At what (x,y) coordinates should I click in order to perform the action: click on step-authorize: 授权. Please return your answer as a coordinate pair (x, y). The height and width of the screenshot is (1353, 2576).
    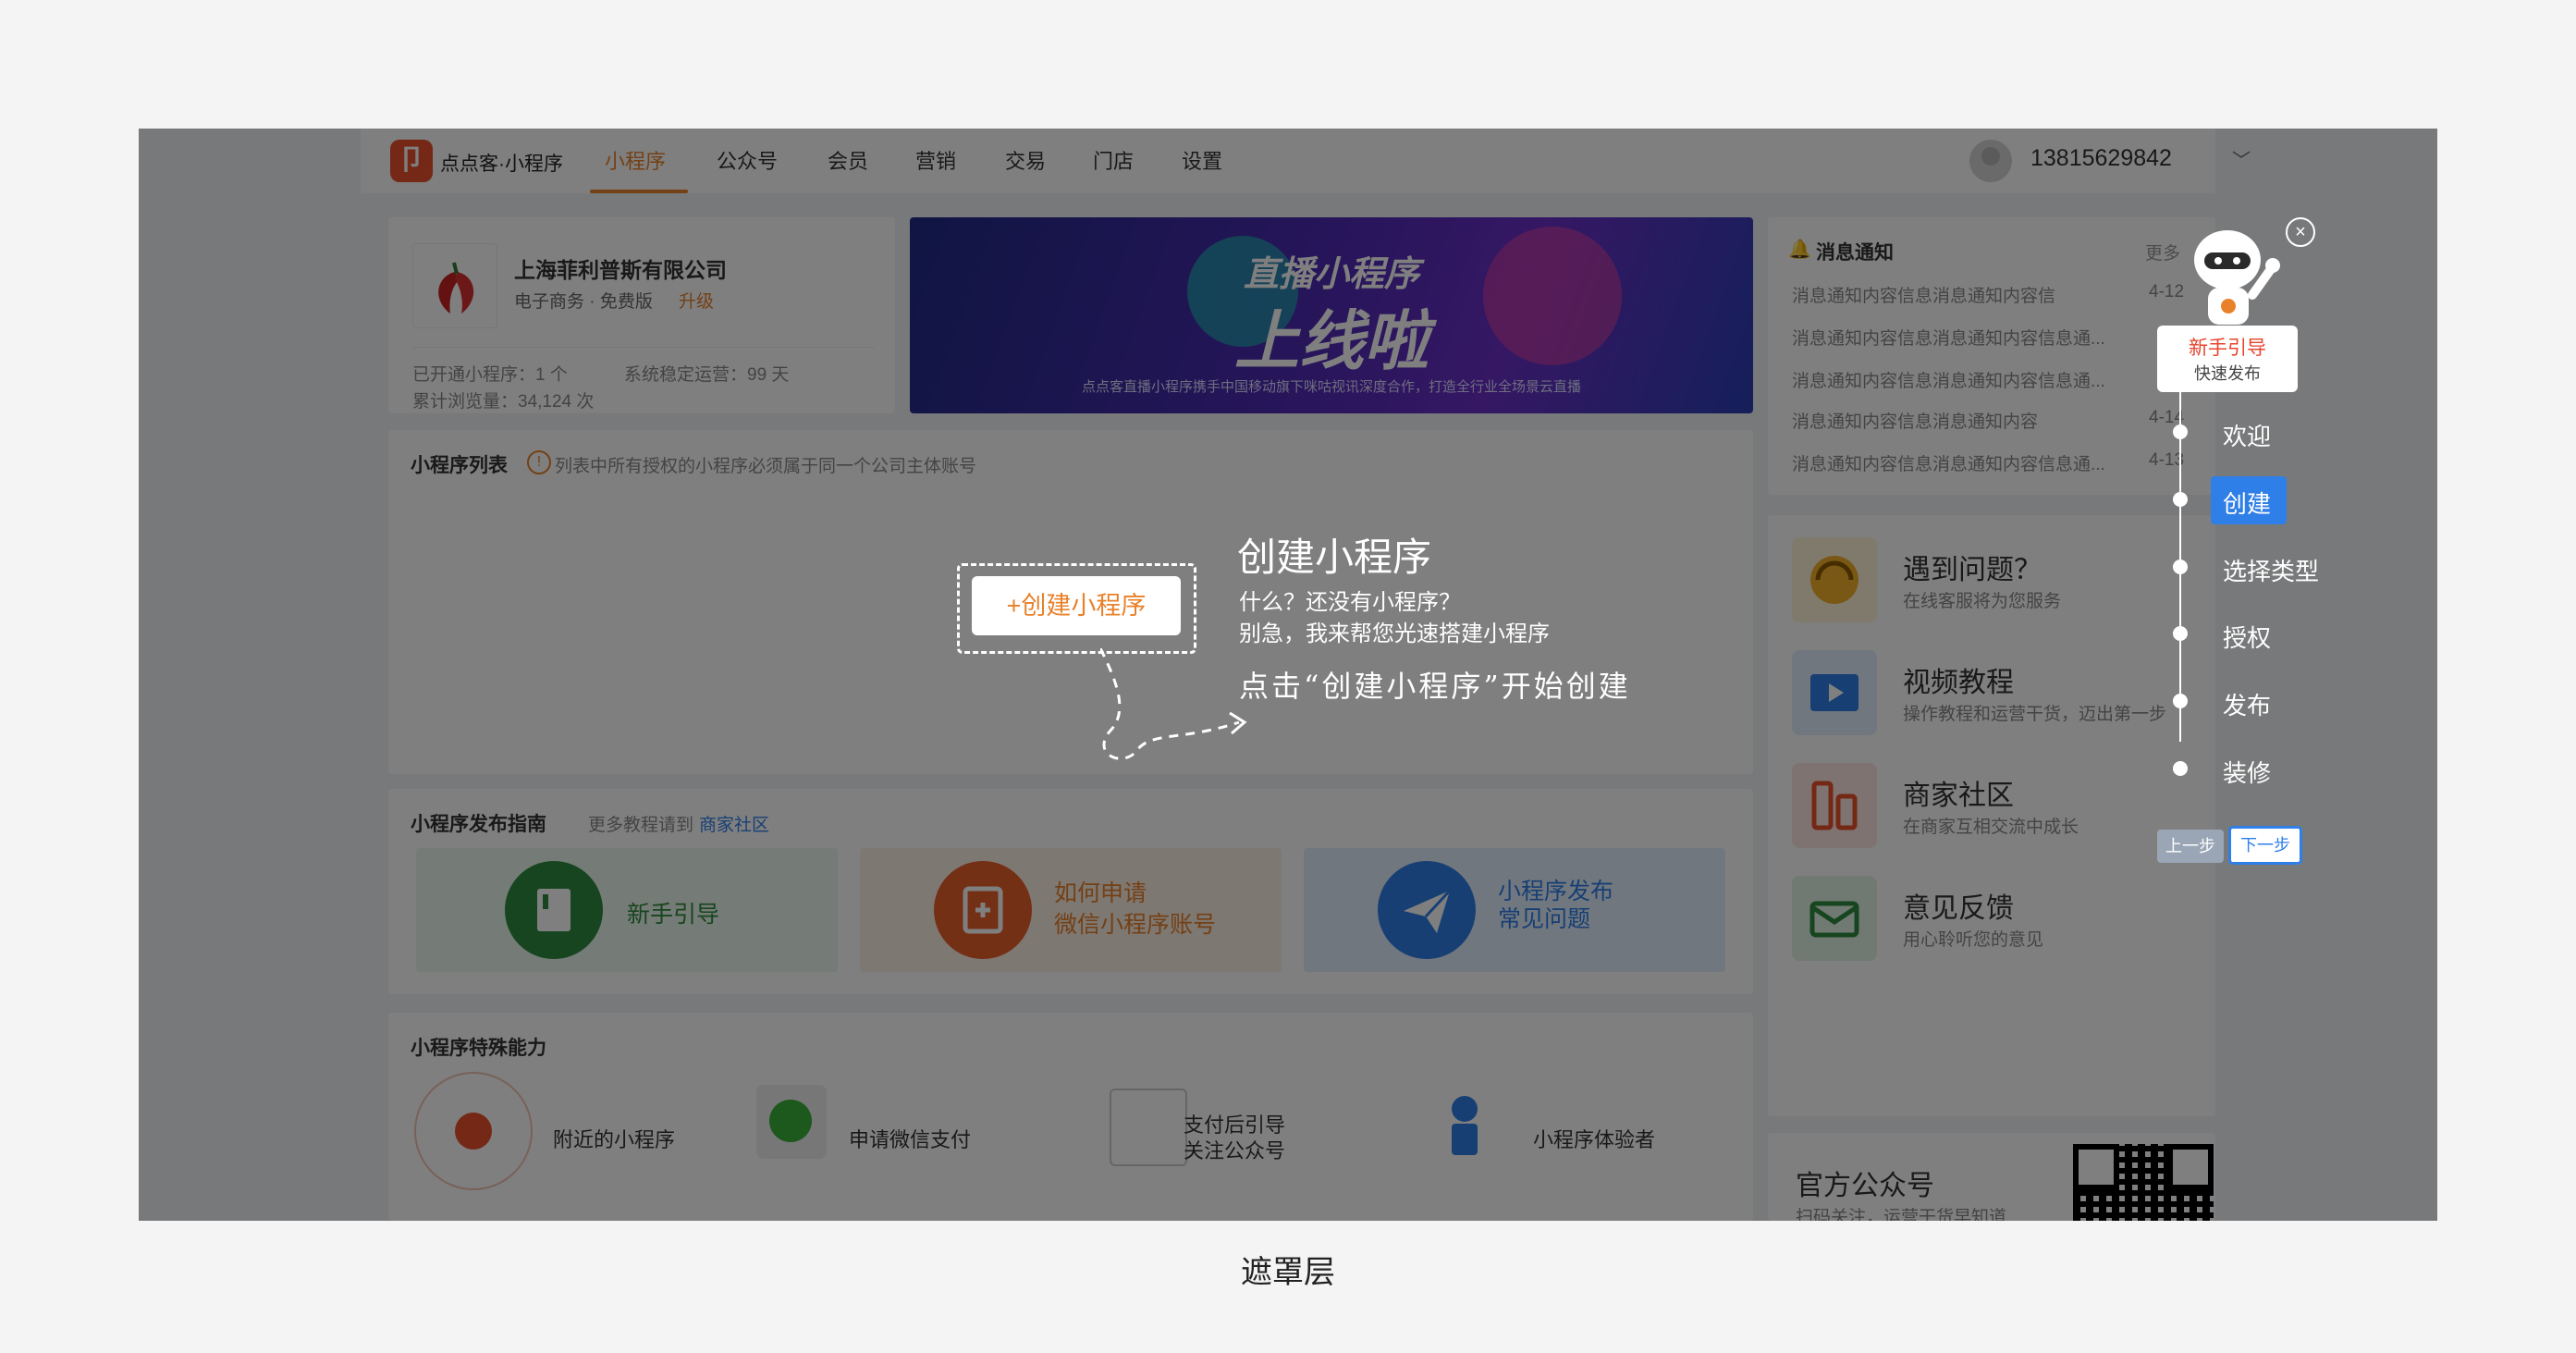
    Looking at the image, I should click on (2247, 637).